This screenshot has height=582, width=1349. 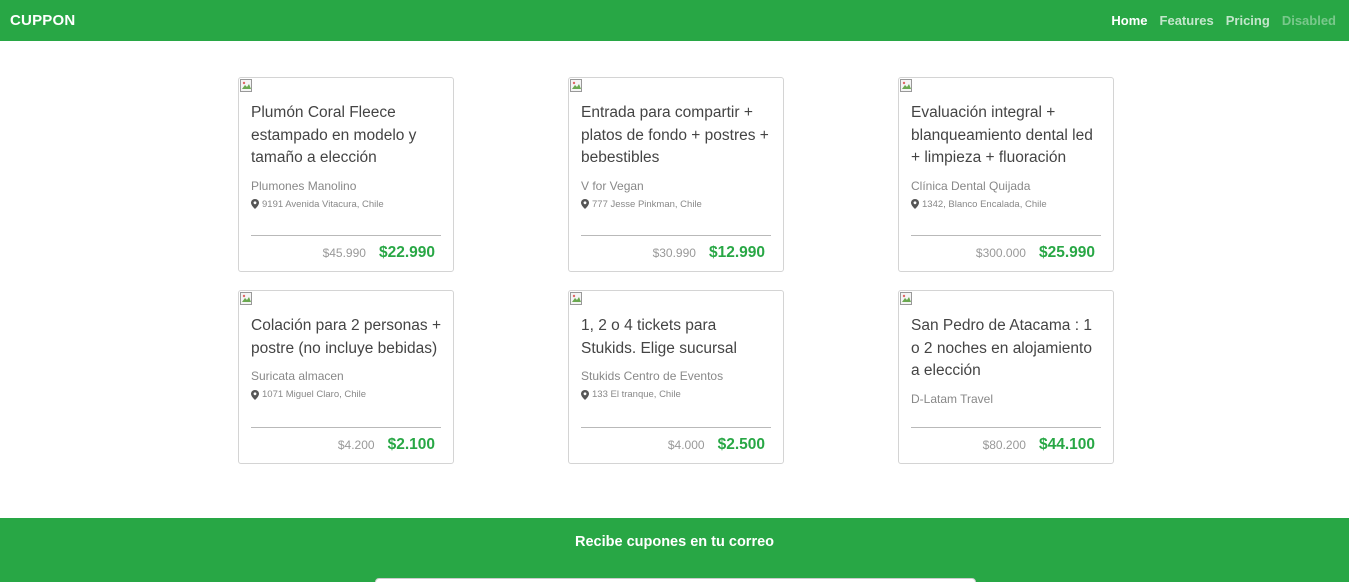 I want to click on deal-prices: $300.000 $25.990, so click(x=1035, y=253).